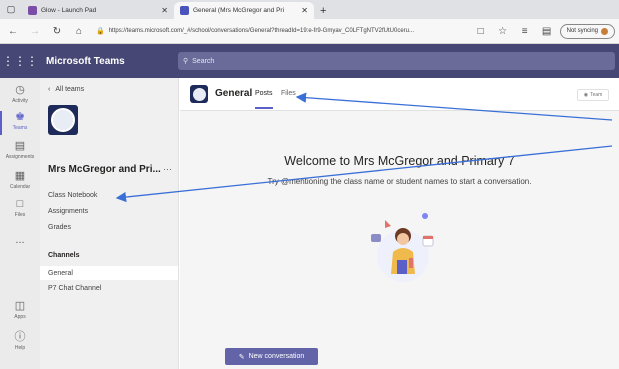 This screenshot has height=369, width=619. What do you see at coordinates (20, 117) in the screenshot?
I see `teams-icon: ♚` at bounding box center [20, 117].